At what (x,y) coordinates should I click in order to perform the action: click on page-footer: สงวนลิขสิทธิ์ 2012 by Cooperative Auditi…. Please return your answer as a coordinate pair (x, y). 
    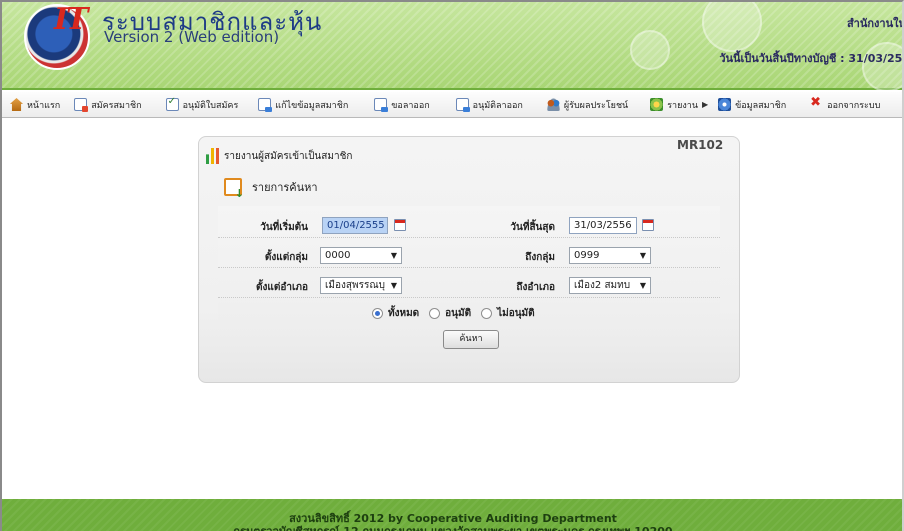
    Looking at the image, I should click on (452, 515).